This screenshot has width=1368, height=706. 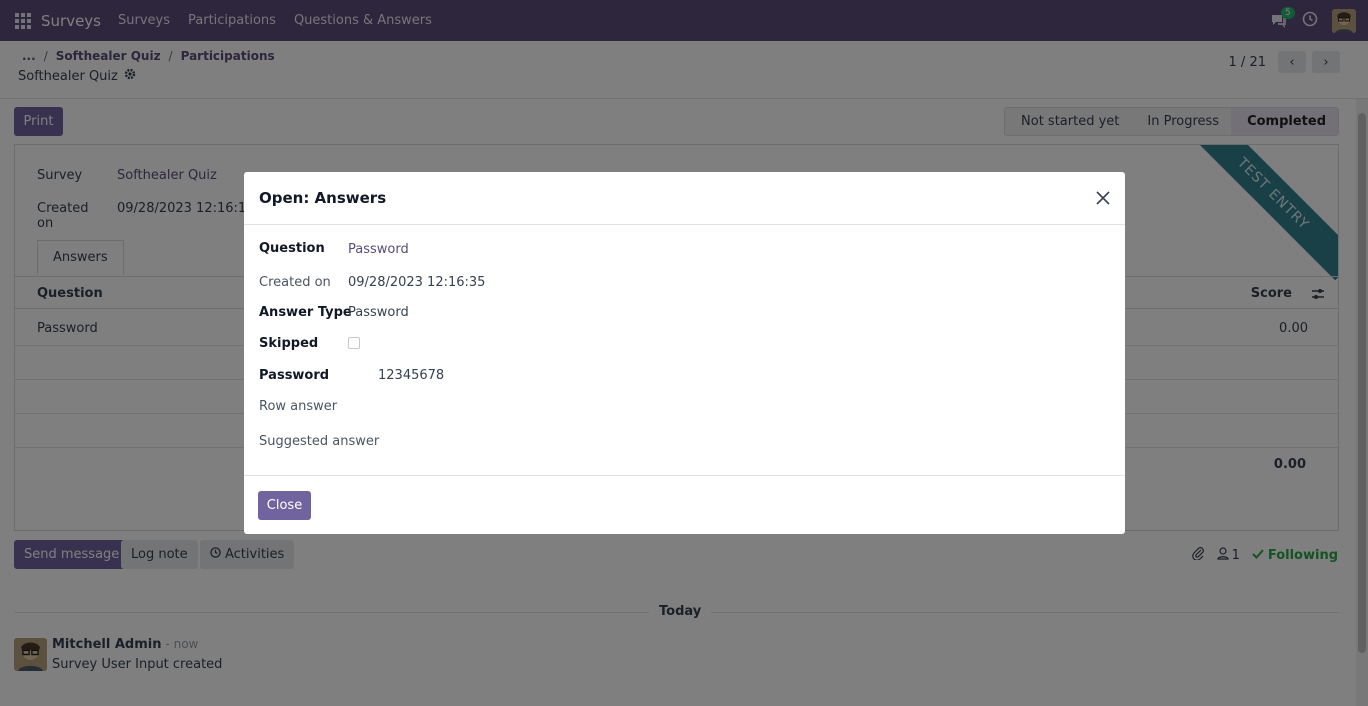 What do you see at coordinates (354, 343) in the screenshot?
I see `skipped-checkbox` at bounding box center [354, 343].